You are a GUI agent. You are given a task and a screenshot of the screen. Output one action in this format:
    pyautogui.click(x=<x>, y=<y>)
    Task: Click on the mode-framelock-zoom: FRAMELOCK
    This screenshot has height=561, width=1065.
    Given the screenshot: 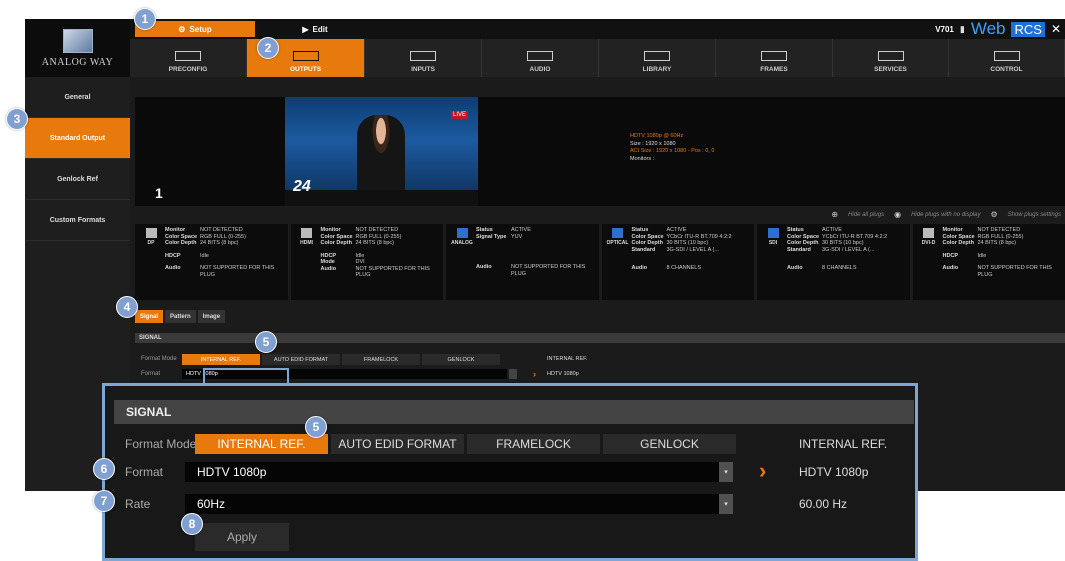 What is the action you would take?
    pyautogui.click(x=533, y=444)
    